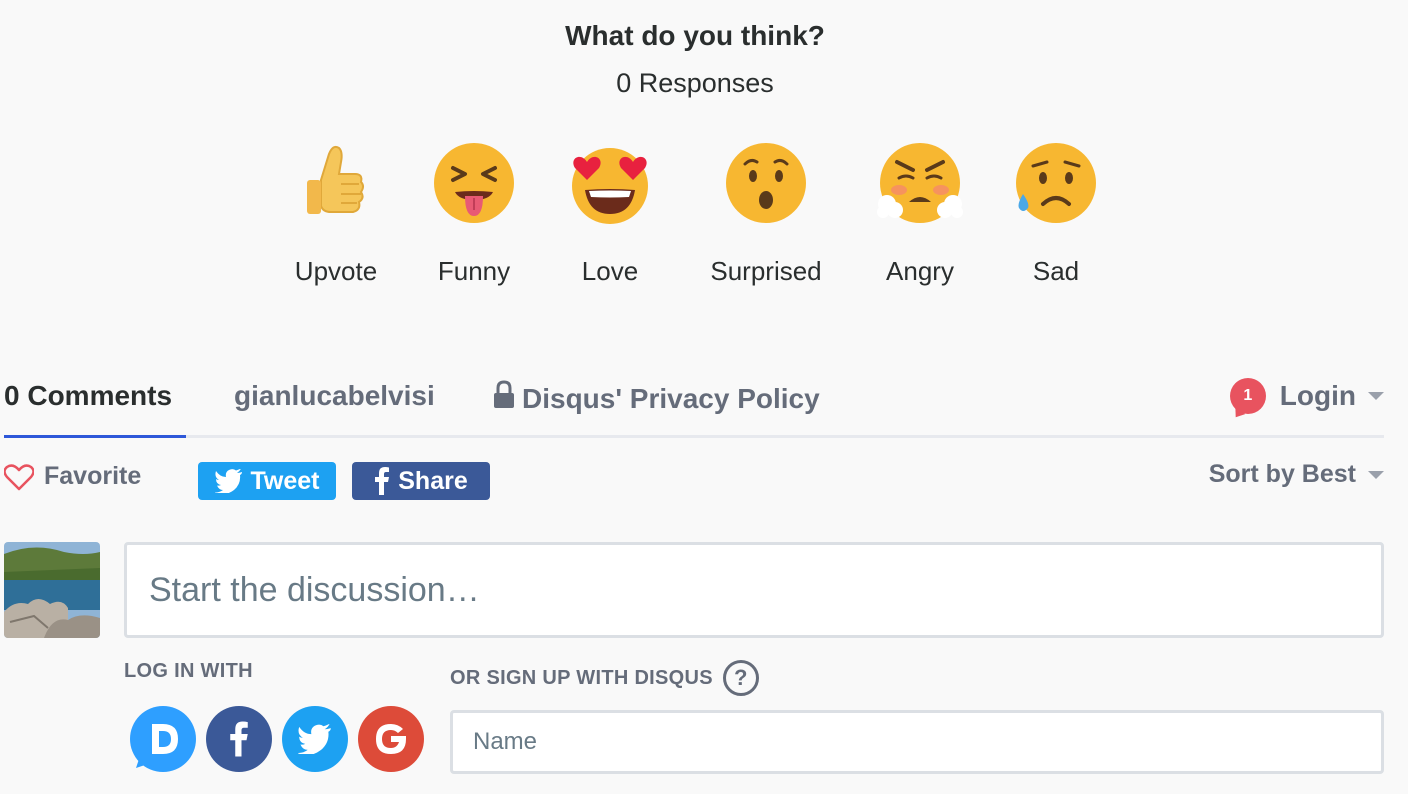 The width and height of the screenshot is (1408, 794). Describe the element at coordinates (335, 179) in the screenshot. I see `thumbs-up-icon` at that location.